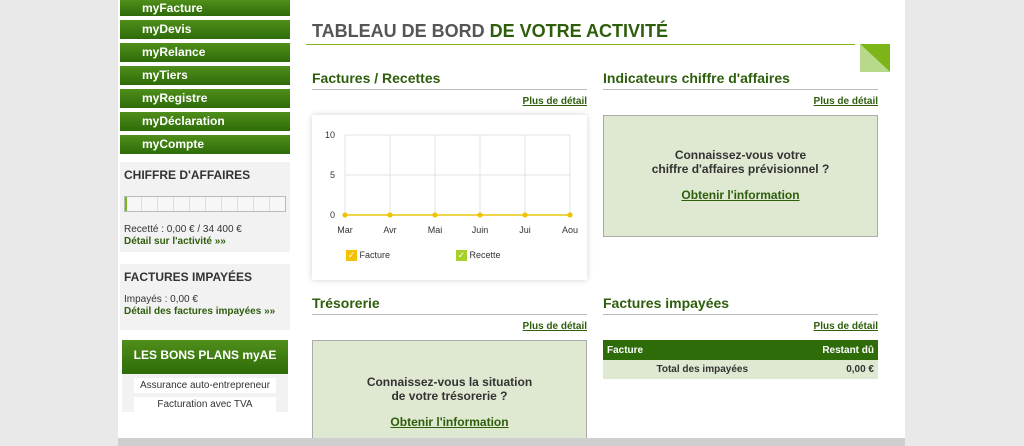  I want to click on recette-text: Recetté : 0,00 € / 34 400 €, so click(183, 229).